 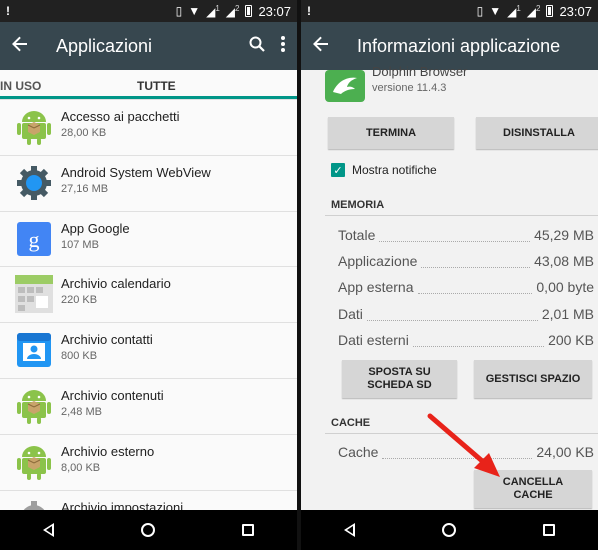 I want to click on app-size: 107 MB, so click(x=80, y=244).